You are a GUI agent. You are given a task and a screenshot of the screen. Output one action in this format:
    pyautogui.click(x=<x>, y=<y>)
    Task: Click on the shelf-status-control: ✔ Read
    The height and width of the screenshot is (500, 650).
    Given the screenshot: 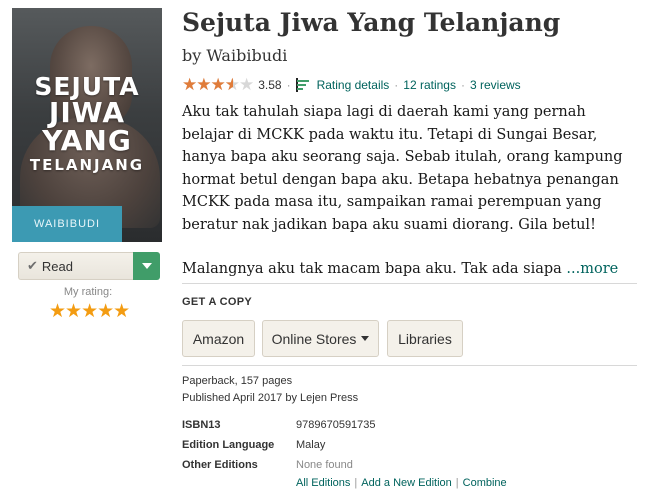 What is the action you would take?
    pyautogui.click(x=89, y=266)
    